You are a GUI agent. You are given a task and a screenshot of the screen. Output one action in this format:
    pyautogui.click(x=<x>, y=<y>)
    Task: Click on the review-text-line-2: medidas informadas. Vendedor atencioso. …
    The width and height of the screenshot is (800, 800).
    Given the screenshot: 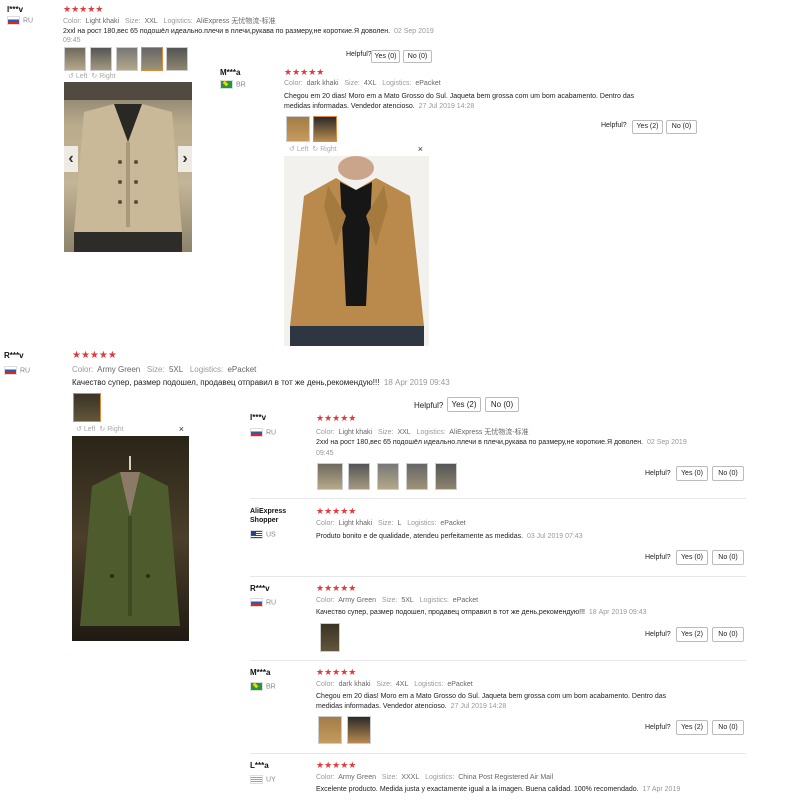 What is the action you would take?
    pyautogui.click(x=411, y=706)
    